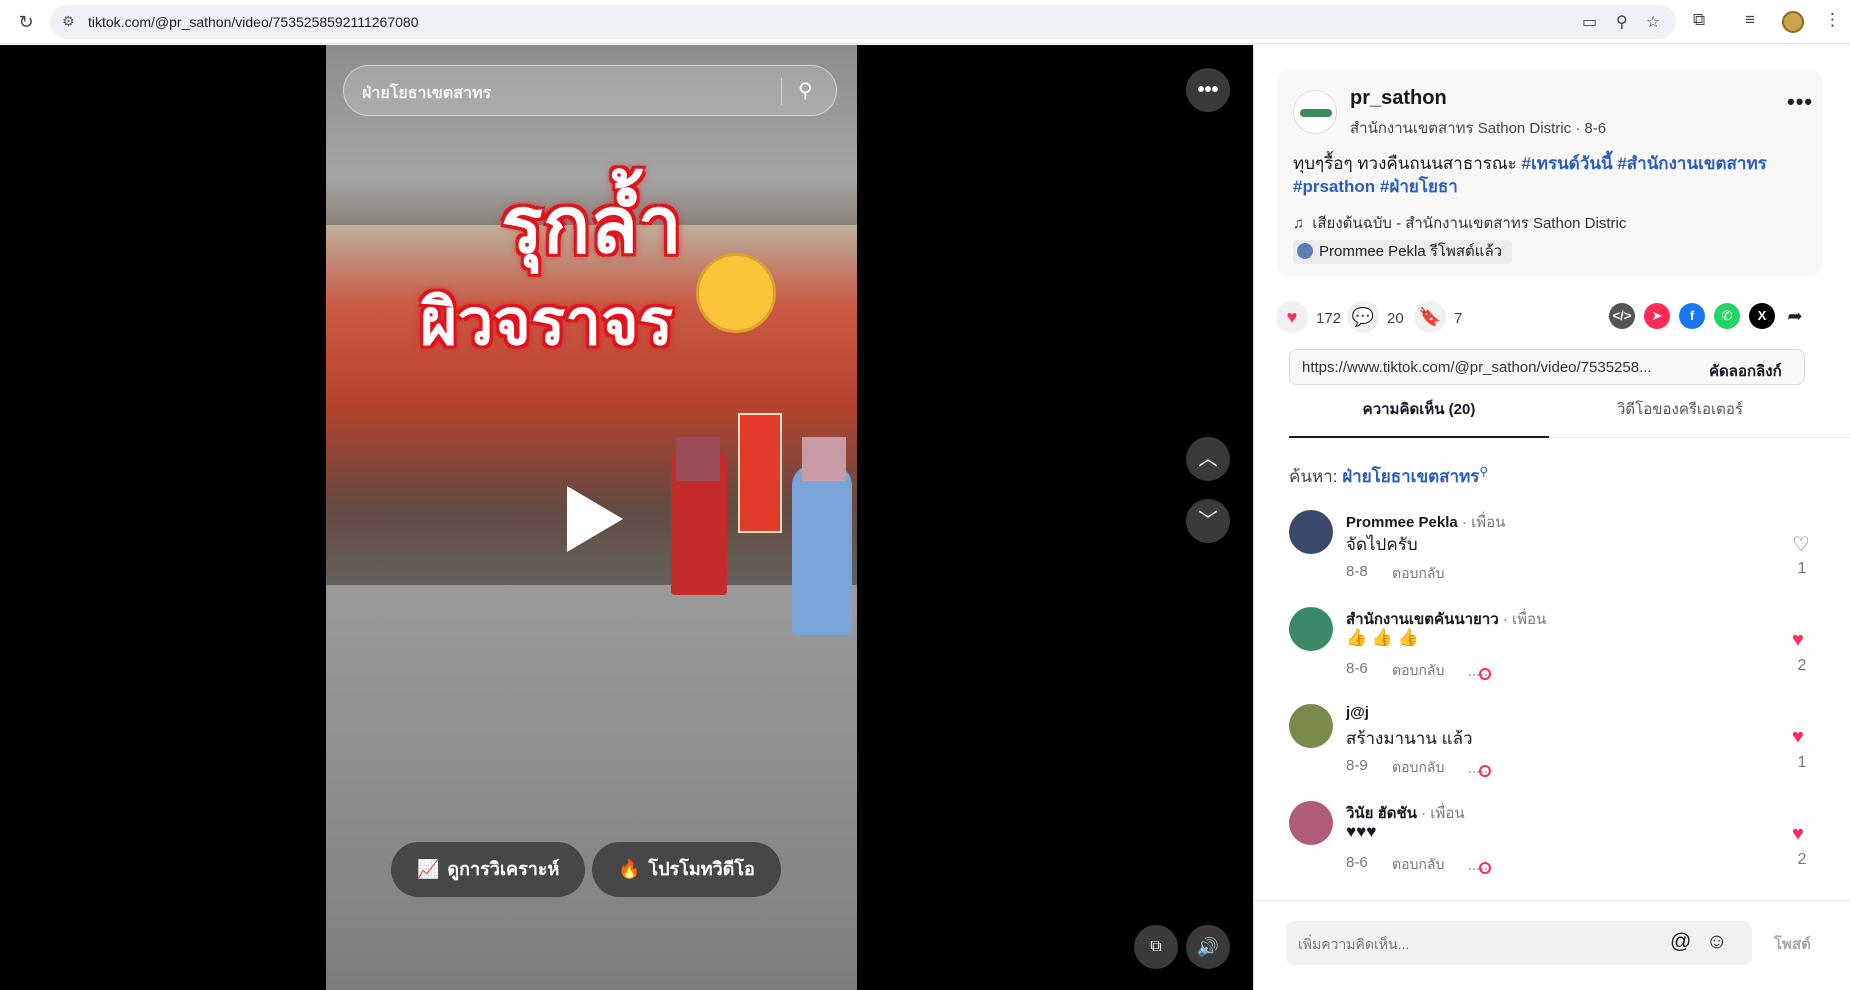 The width and height of the screenshot is (1850, 990). Describe the element at coordinates (1692, 316) in the screenshot. I see `facebook-icon: f` at that location.